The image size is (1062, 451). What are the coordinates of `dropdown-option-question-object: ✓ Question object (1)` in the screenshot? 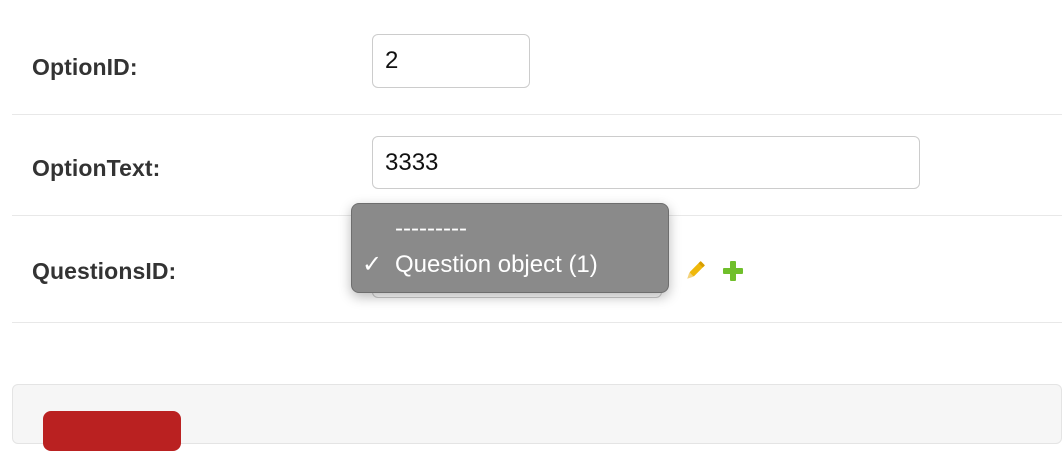 It's located at (510, 265).